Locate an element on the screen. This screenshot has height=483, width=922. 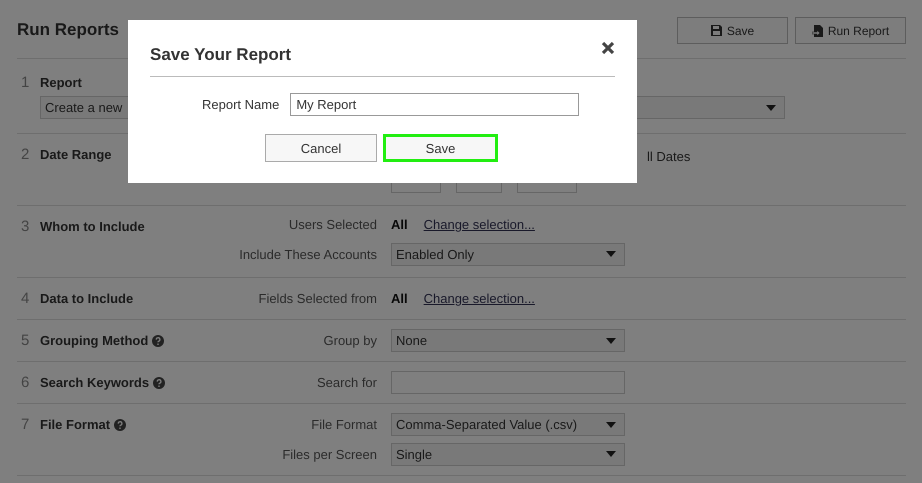
field-label: Files per Screen is located at coordinates (329, 454).